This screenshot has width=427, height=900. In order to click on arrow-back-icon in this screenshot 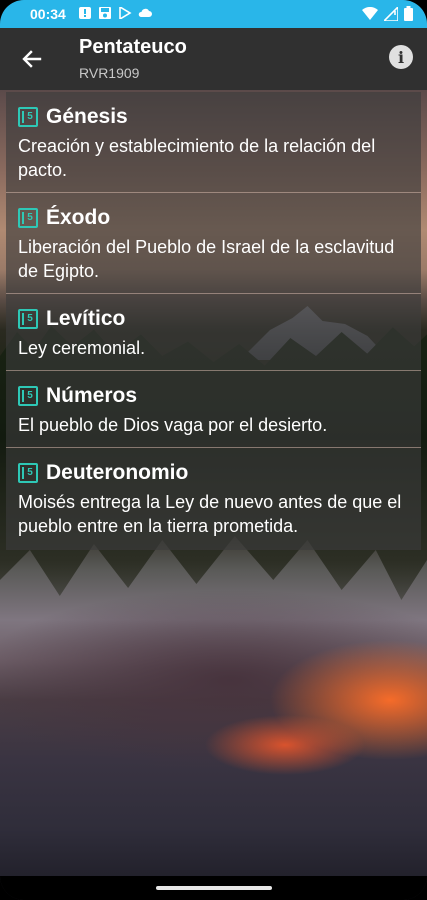, I will do `click(32, 59)`.